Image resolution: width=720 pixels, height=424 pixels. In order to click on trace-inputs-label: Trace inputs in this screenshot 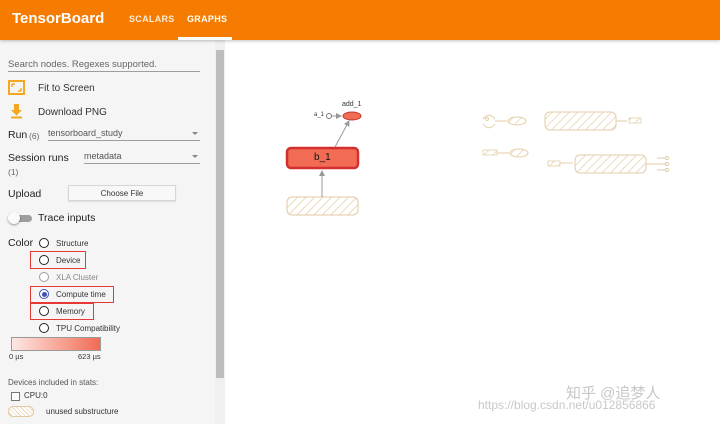, I will do `click(67, 218)`.